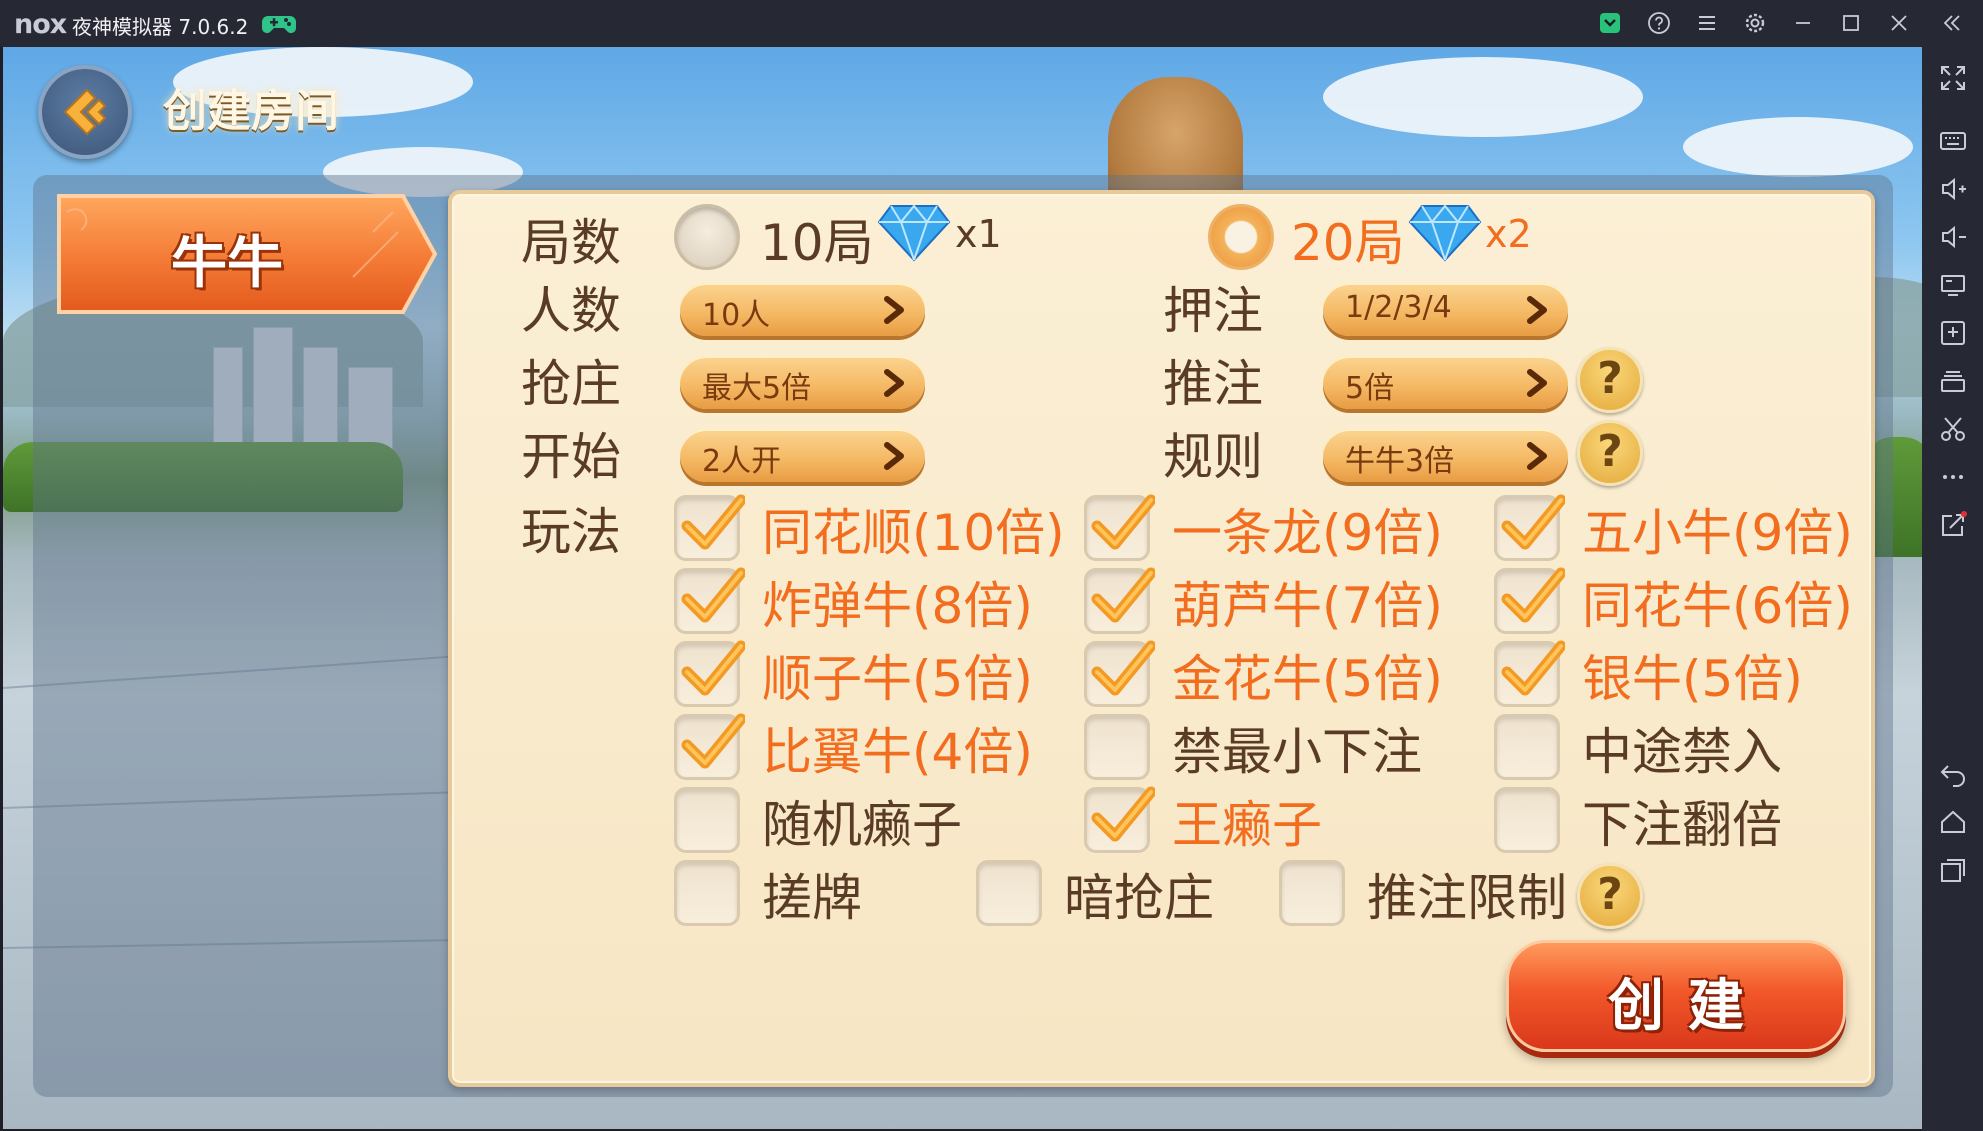 This screenshot has height=1131, width=1983. Describe the element at coordinates (227, 263) in the screenshot. I see `game-tab-label: 牛牛` at that location.